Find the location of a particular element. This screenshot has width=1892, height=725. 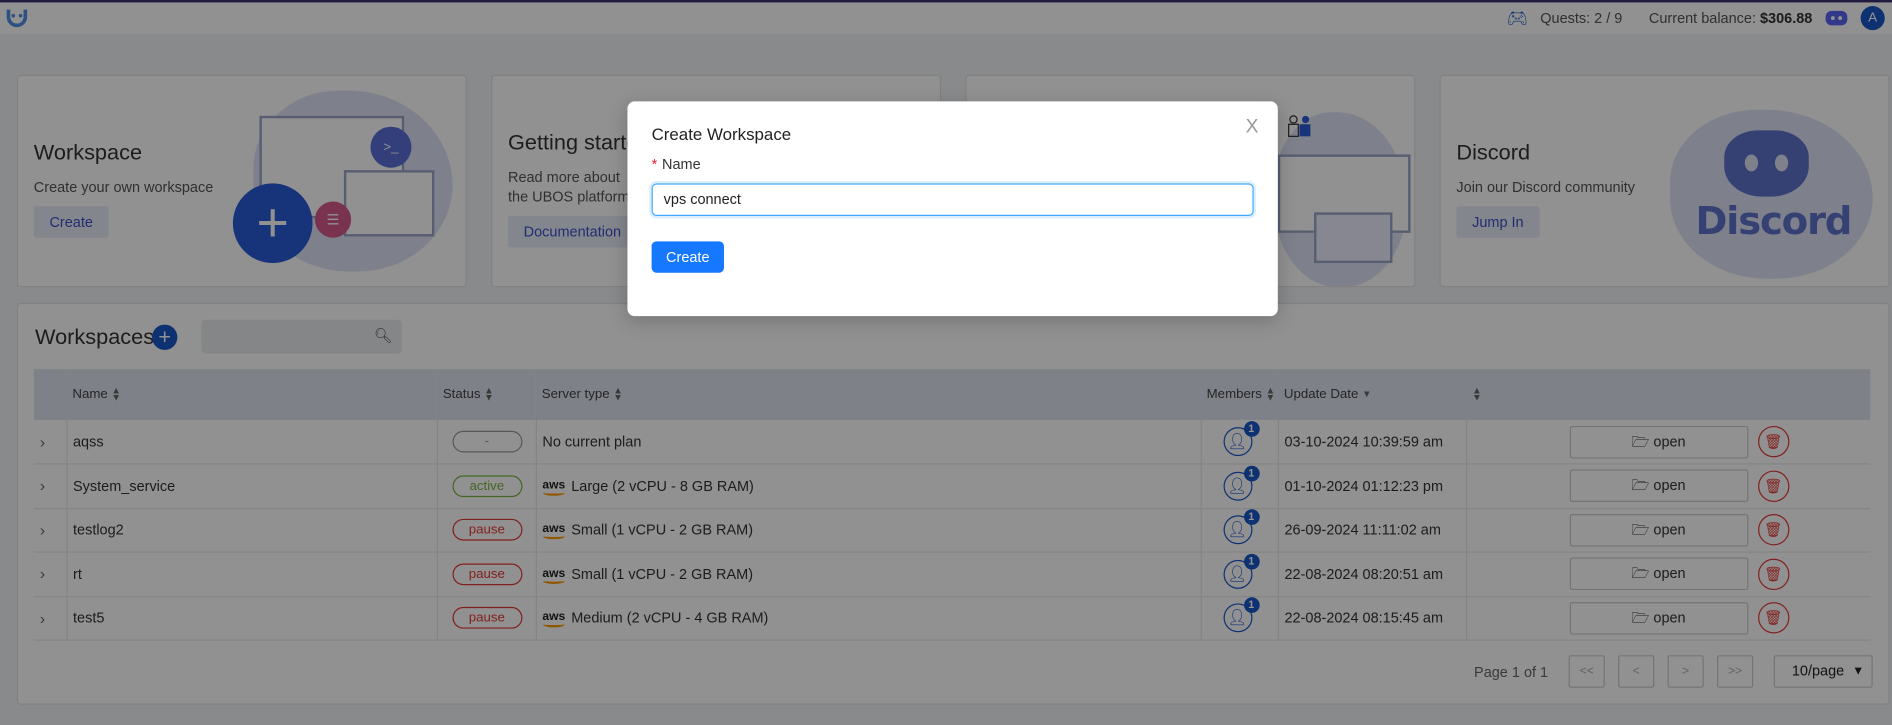

name-input: vps connect is located at coordinates (952, 199).